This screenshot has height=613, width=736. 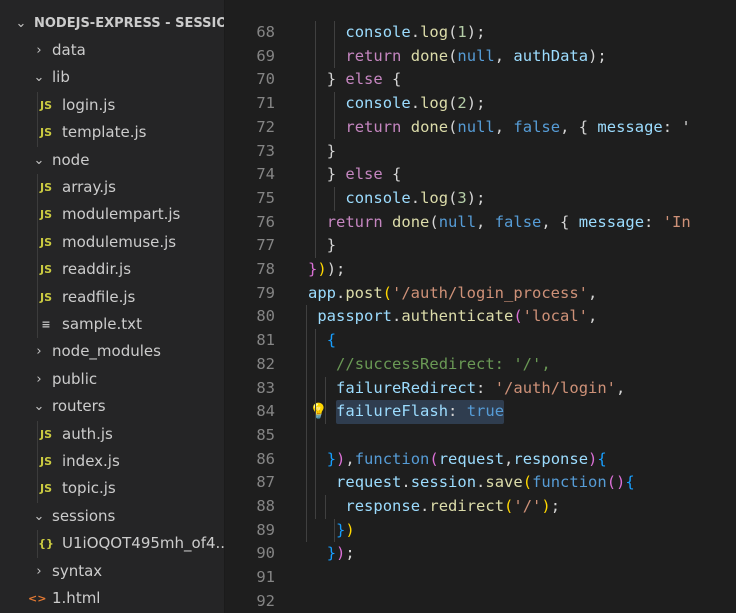 I want to click on code-line: 78}));, so click(x=480, y=270).